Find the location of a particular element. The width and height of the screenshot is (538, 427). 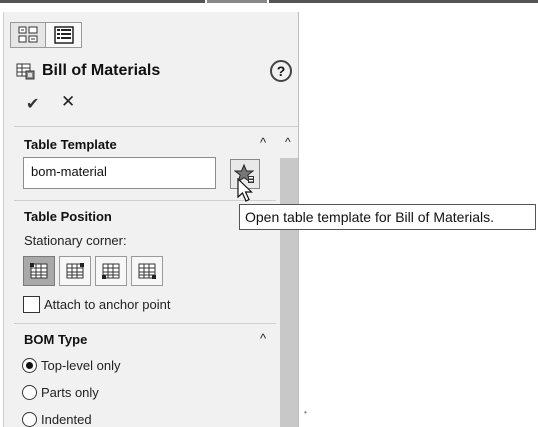

resize-handle: • is located at coordinates (305, 412).